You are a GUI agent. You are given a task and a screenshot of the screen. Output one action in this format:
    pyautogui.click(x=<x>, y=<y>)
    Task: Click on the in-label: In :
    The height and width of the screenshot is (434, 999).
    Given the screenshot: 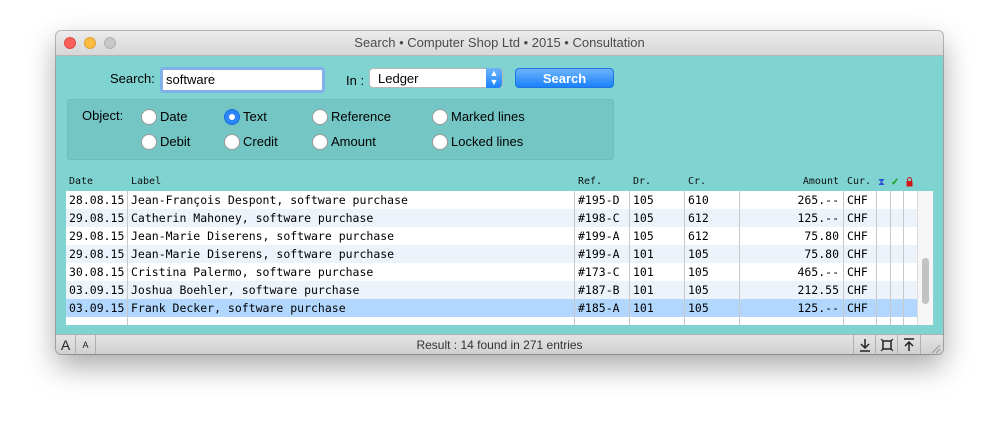 What is the action you would take?
    pyautogui.click(x=355, y=80)
    